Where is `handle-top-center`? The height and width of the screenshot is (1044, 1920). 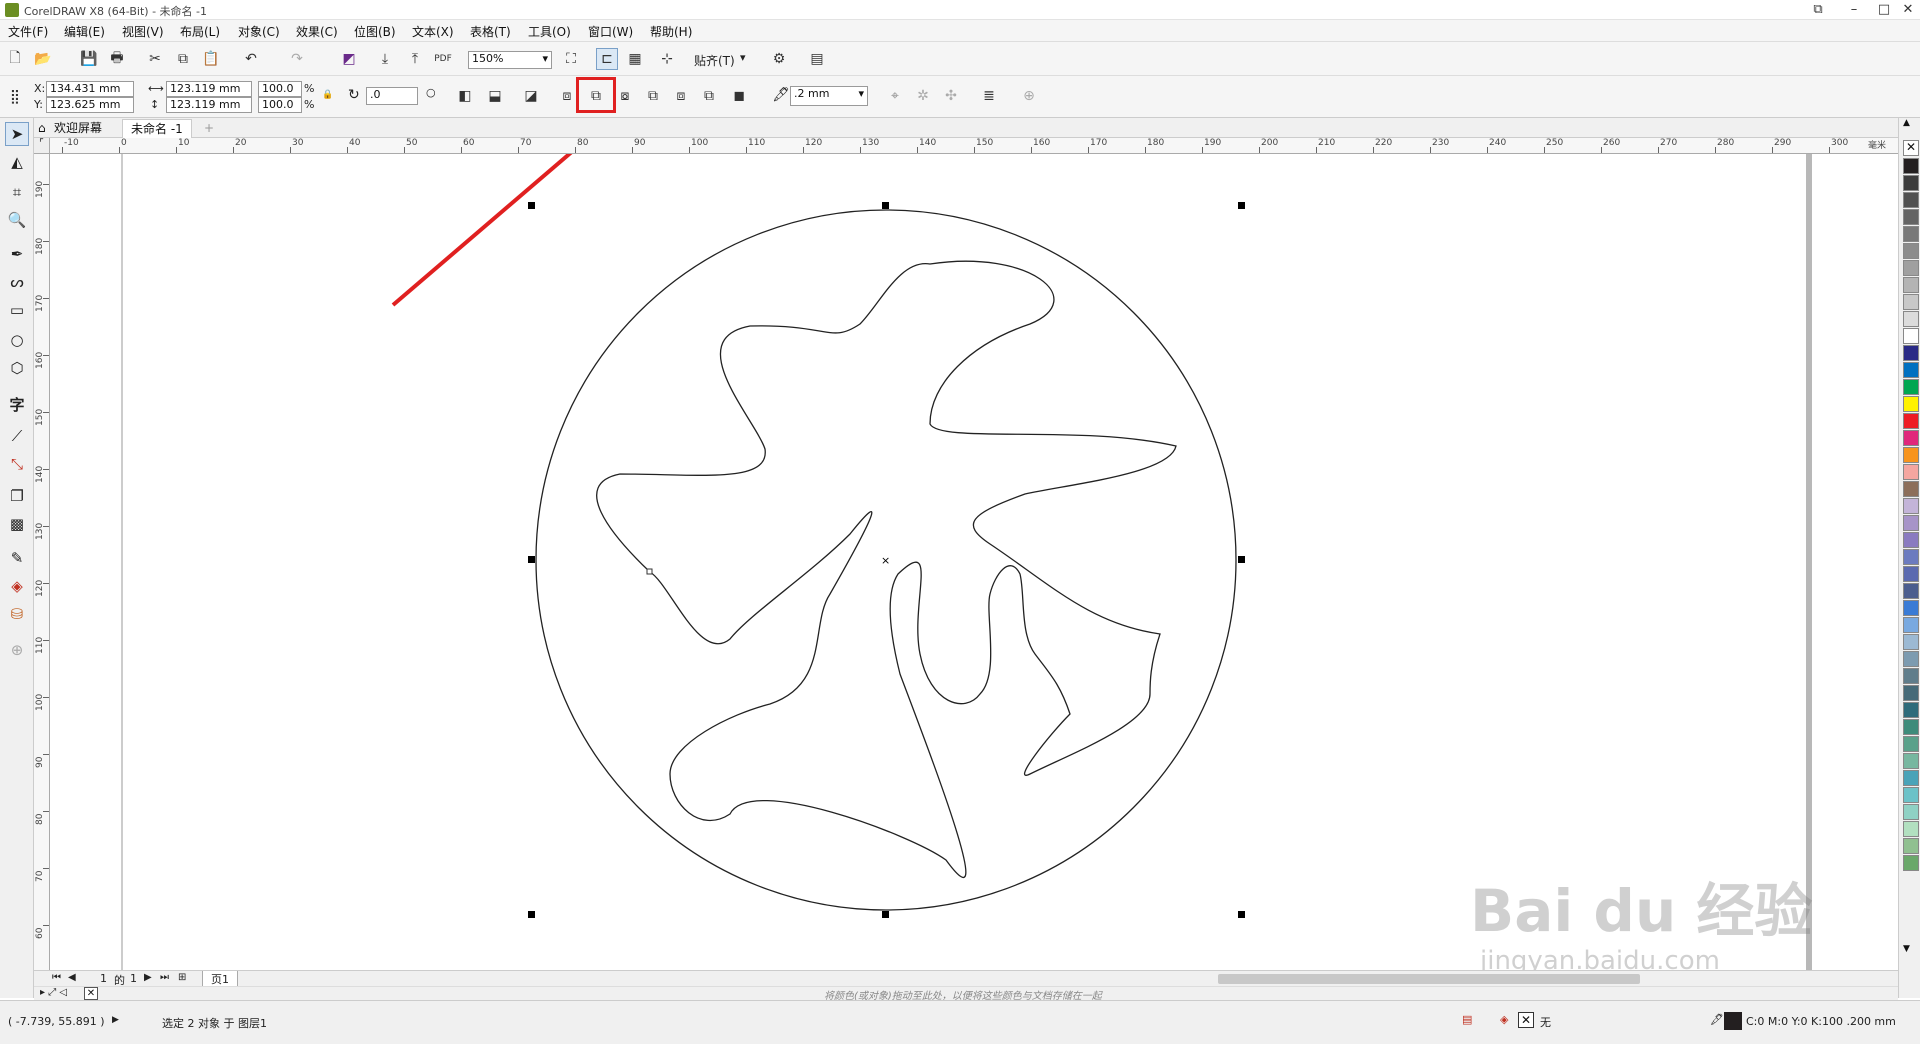
handle-top-center is located at coordinates (885, 205).